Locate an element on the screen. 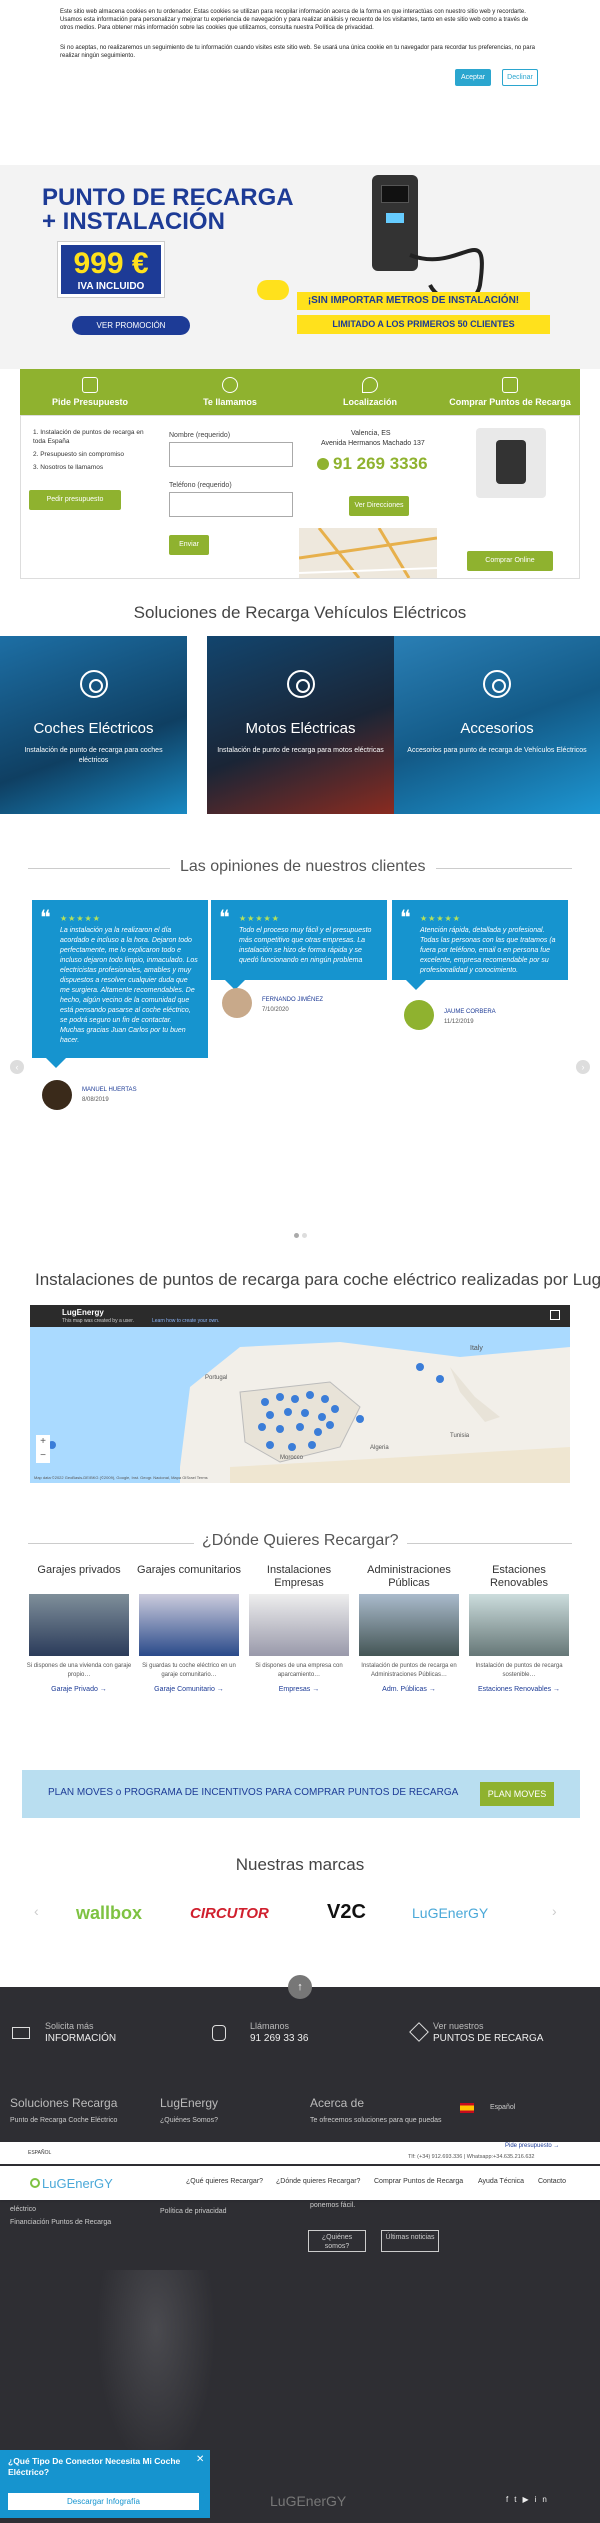  footer-link: Política de privacidad is located at coordinates (193, 2211).